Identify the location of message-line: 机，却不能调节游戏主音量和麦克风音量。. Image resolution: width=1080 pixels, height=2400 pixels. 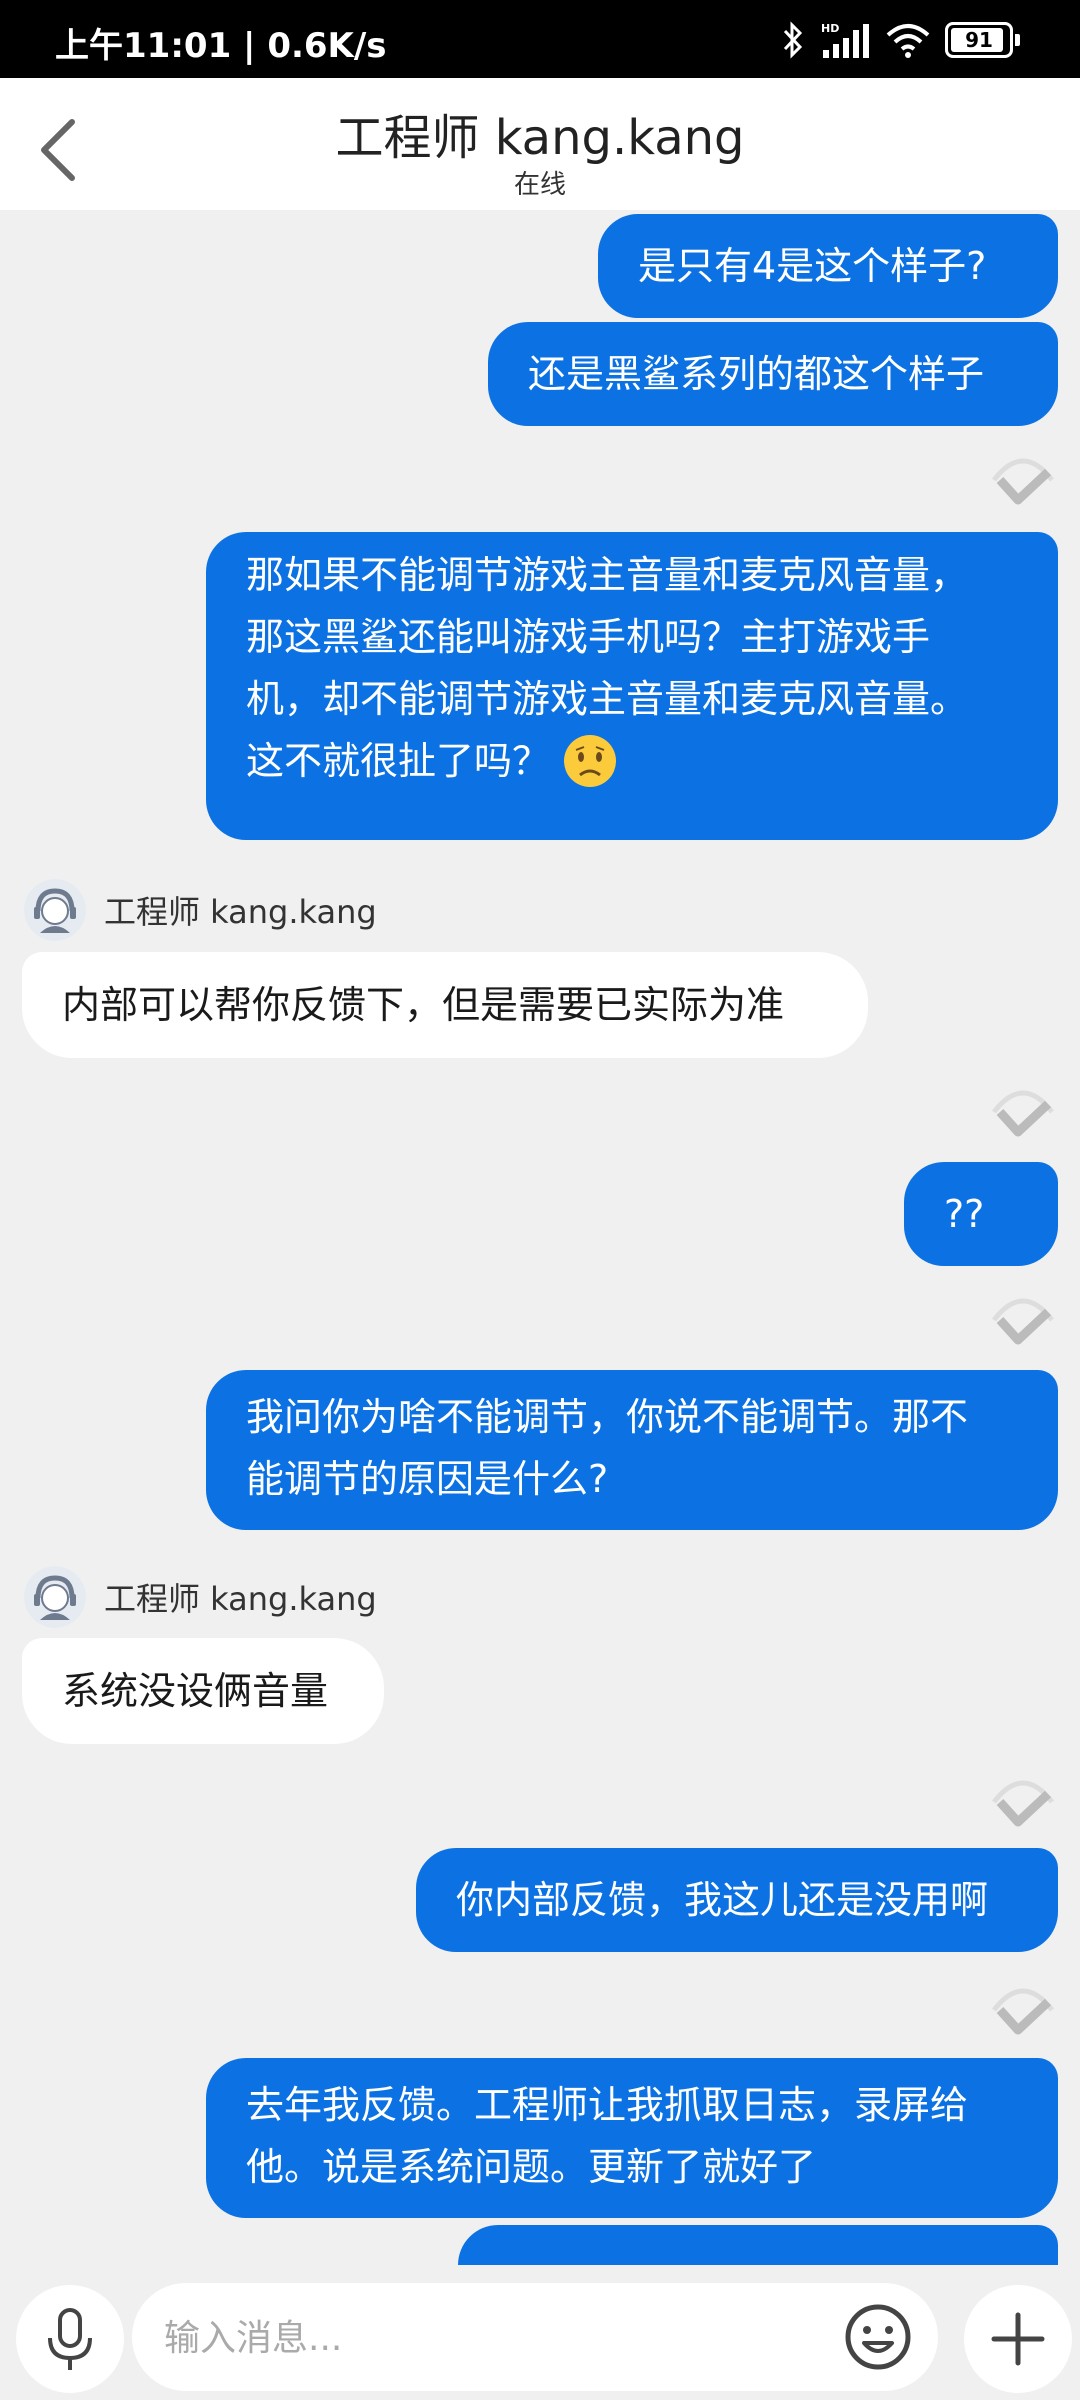
(607, 699).